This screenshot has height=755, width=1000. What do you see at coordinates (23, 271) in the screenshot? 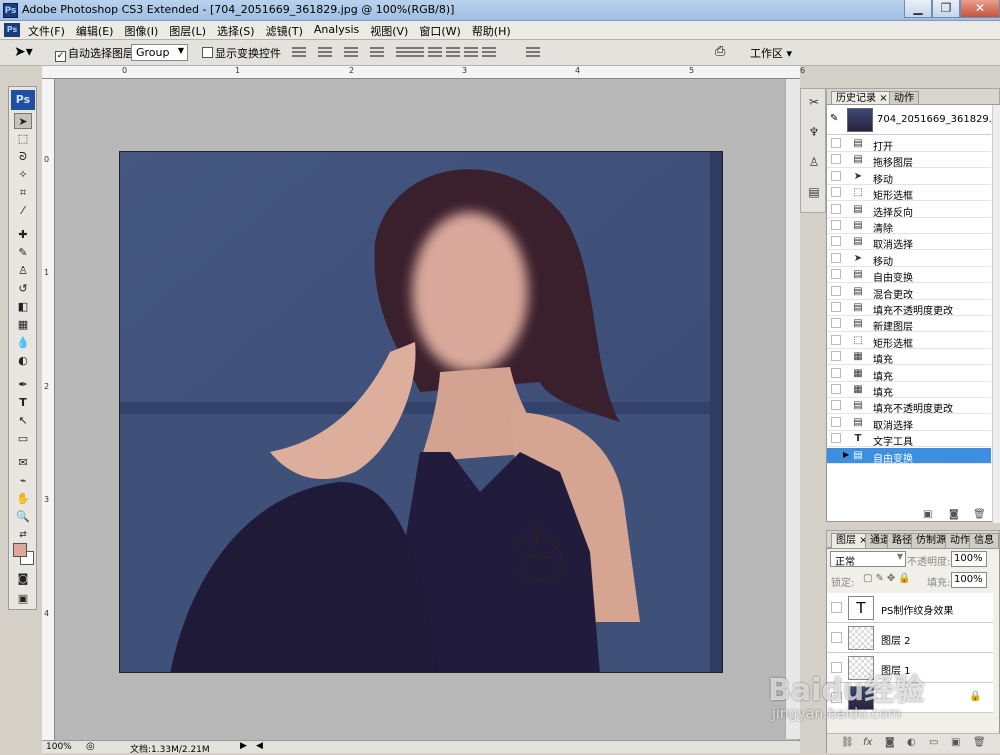
I see `clone-stamp-tool-icon: ♙` at bounding box center [23, 271].